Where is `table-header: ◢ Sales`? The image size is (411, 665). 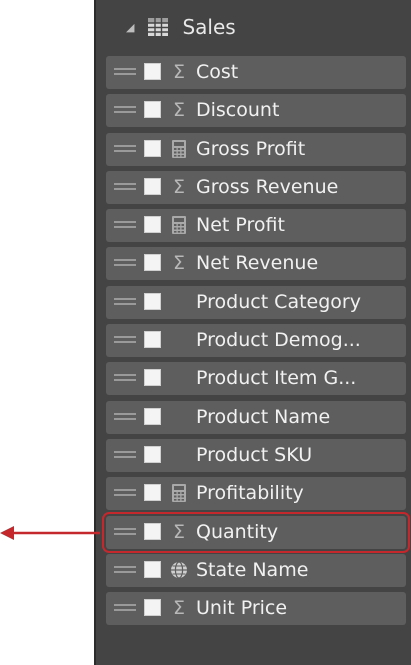
table-header: ◢ Sales is located at coordinates (181, 27).